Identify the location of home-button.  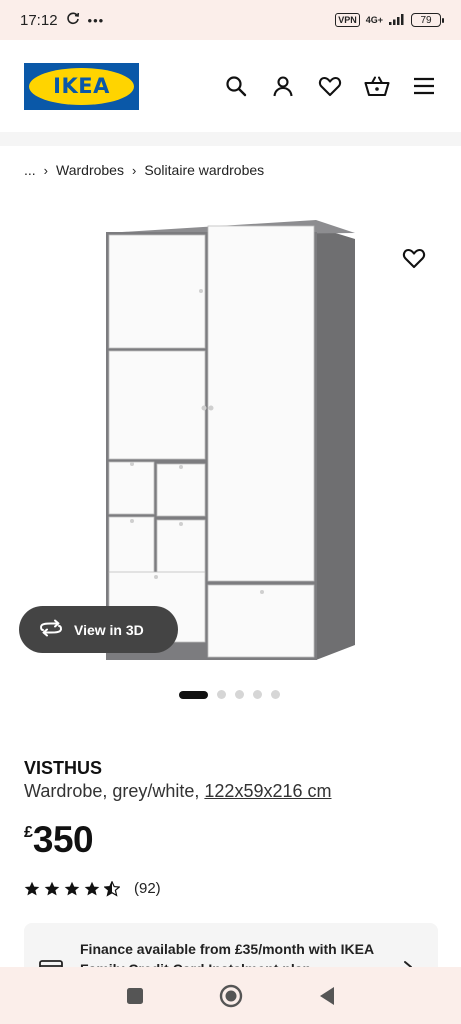
(231, 996).